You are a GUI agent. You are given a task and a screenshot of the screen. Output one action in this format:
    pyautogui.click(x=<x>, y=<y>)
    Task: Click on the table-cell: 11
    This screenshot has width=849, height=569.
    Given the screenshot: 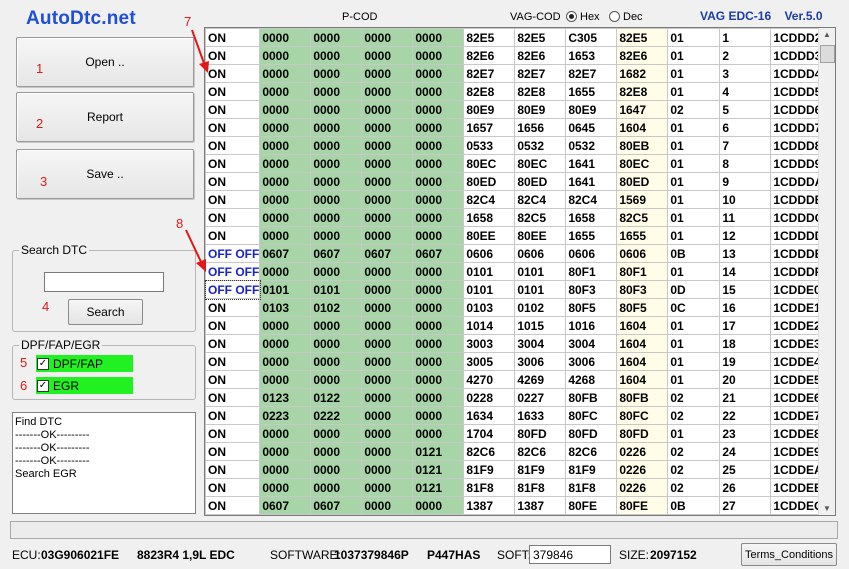 What is the action you would take?
    pyautogui.click(x=745, y=217)
    